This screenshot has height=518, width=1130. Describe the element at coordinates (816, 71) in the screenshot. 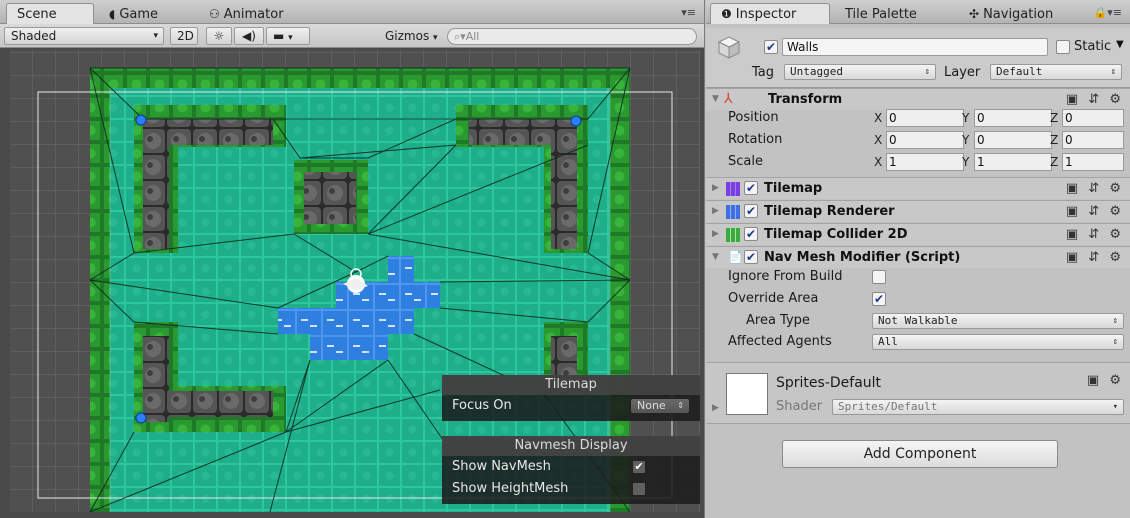

I see `tag-value: Untagged` at that location.